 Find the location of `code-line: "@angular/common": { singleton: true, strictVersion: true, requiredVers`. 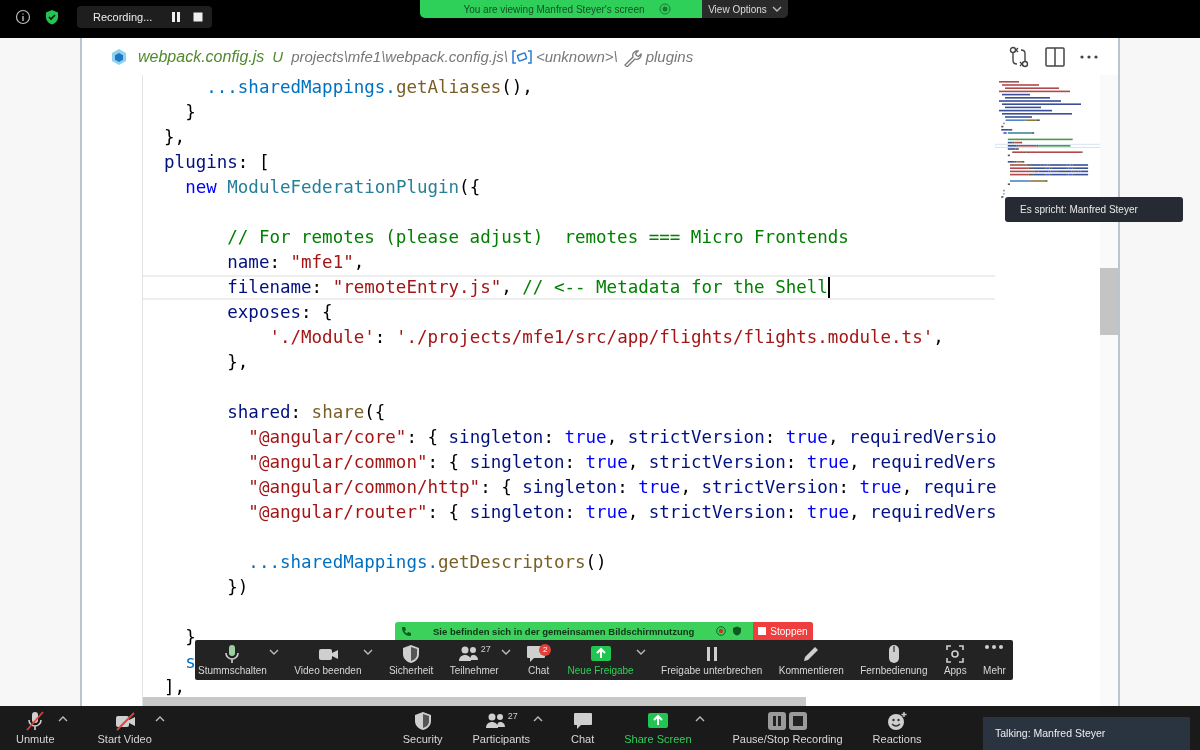

code-line: "@angular/common": { singleton: true, strictVersion: true, requiredVers is located at coordinates (622, 462).